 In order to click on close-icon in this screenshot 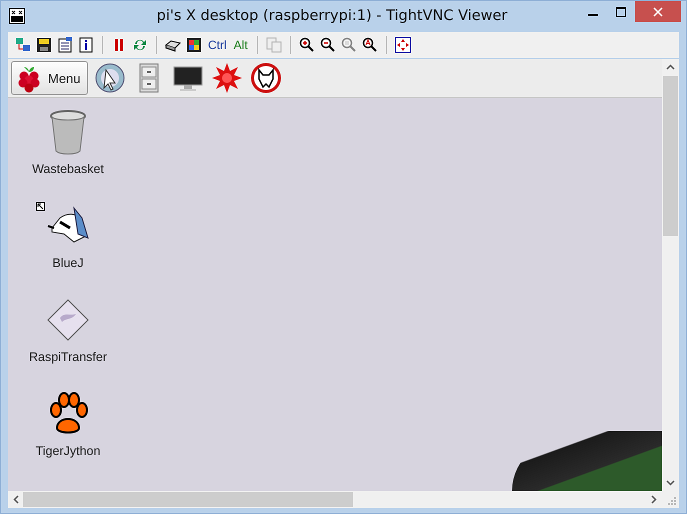, I will do `click(658, 11)`.